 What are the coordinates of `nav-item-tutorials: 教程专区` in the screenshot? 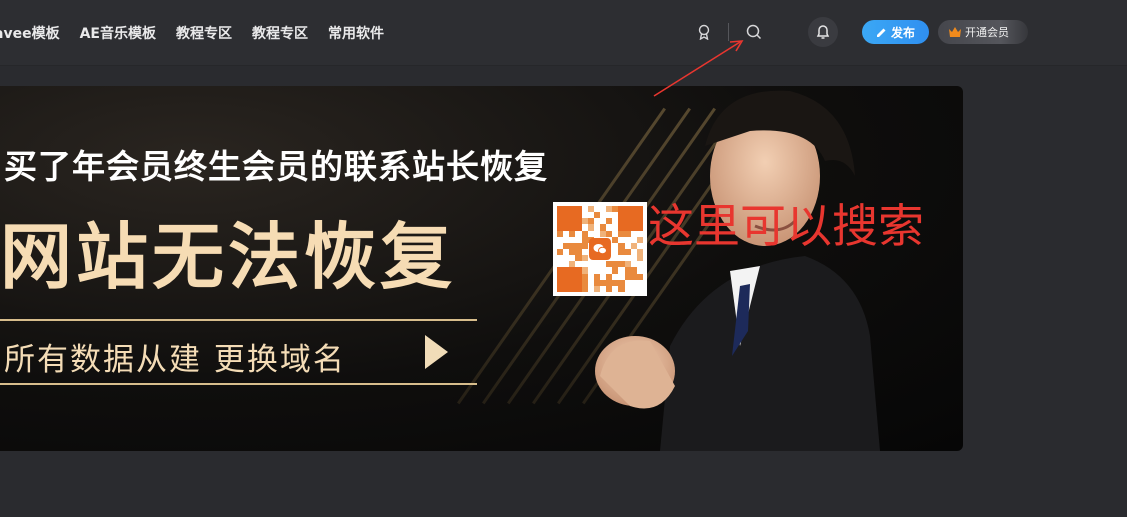 It's located at (204, 33).